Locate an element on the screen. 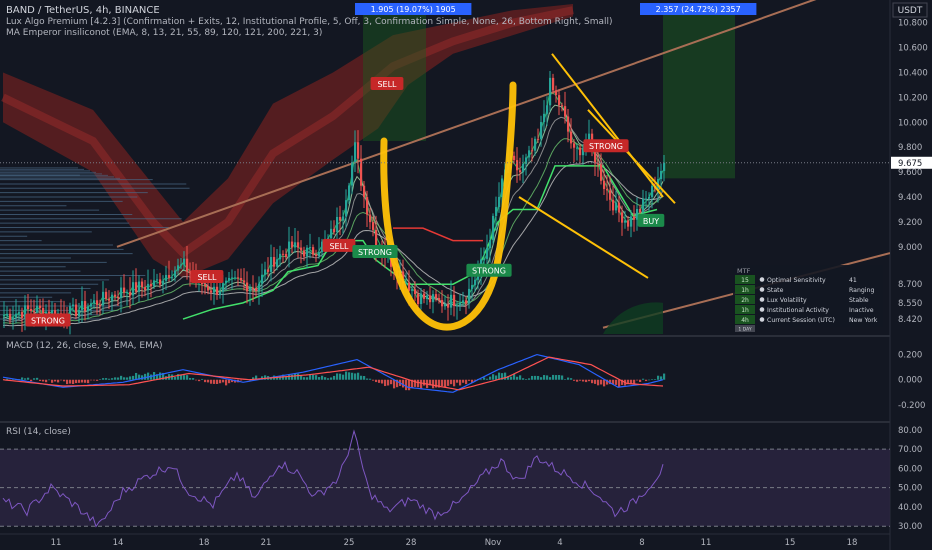  measure-label-2: 2.357 (24.72%) 2357 is located at coordinates (698, 9).